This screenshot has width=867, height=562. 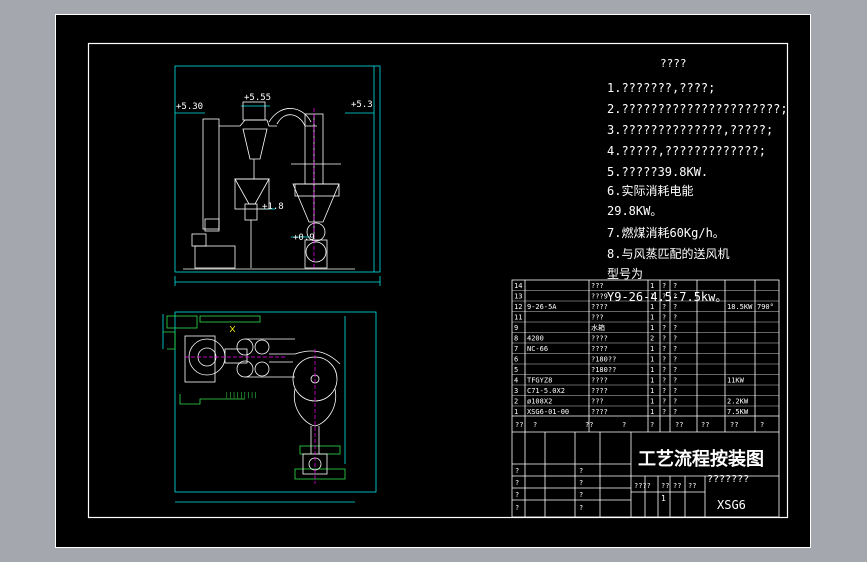 I want to click on bom-cell: C71-5.0X2, so click(x=546, y=391).